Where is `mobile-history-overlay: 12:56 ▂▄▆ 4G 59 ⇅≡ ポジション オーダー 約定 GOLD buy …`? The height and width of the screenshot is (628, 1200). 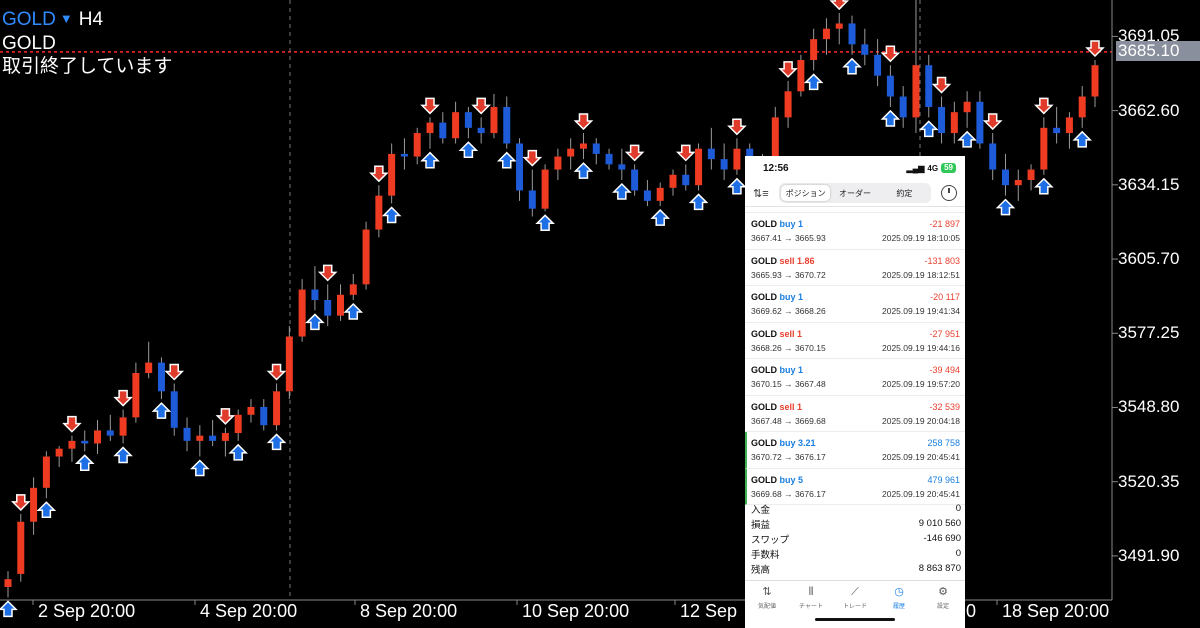 mobile-history-overlay: 12:56 ▂▄▆ 4G 59 ⇅≡ ポジション オーダー 約定 GOLD buy … is located at coordinates (855, 392).